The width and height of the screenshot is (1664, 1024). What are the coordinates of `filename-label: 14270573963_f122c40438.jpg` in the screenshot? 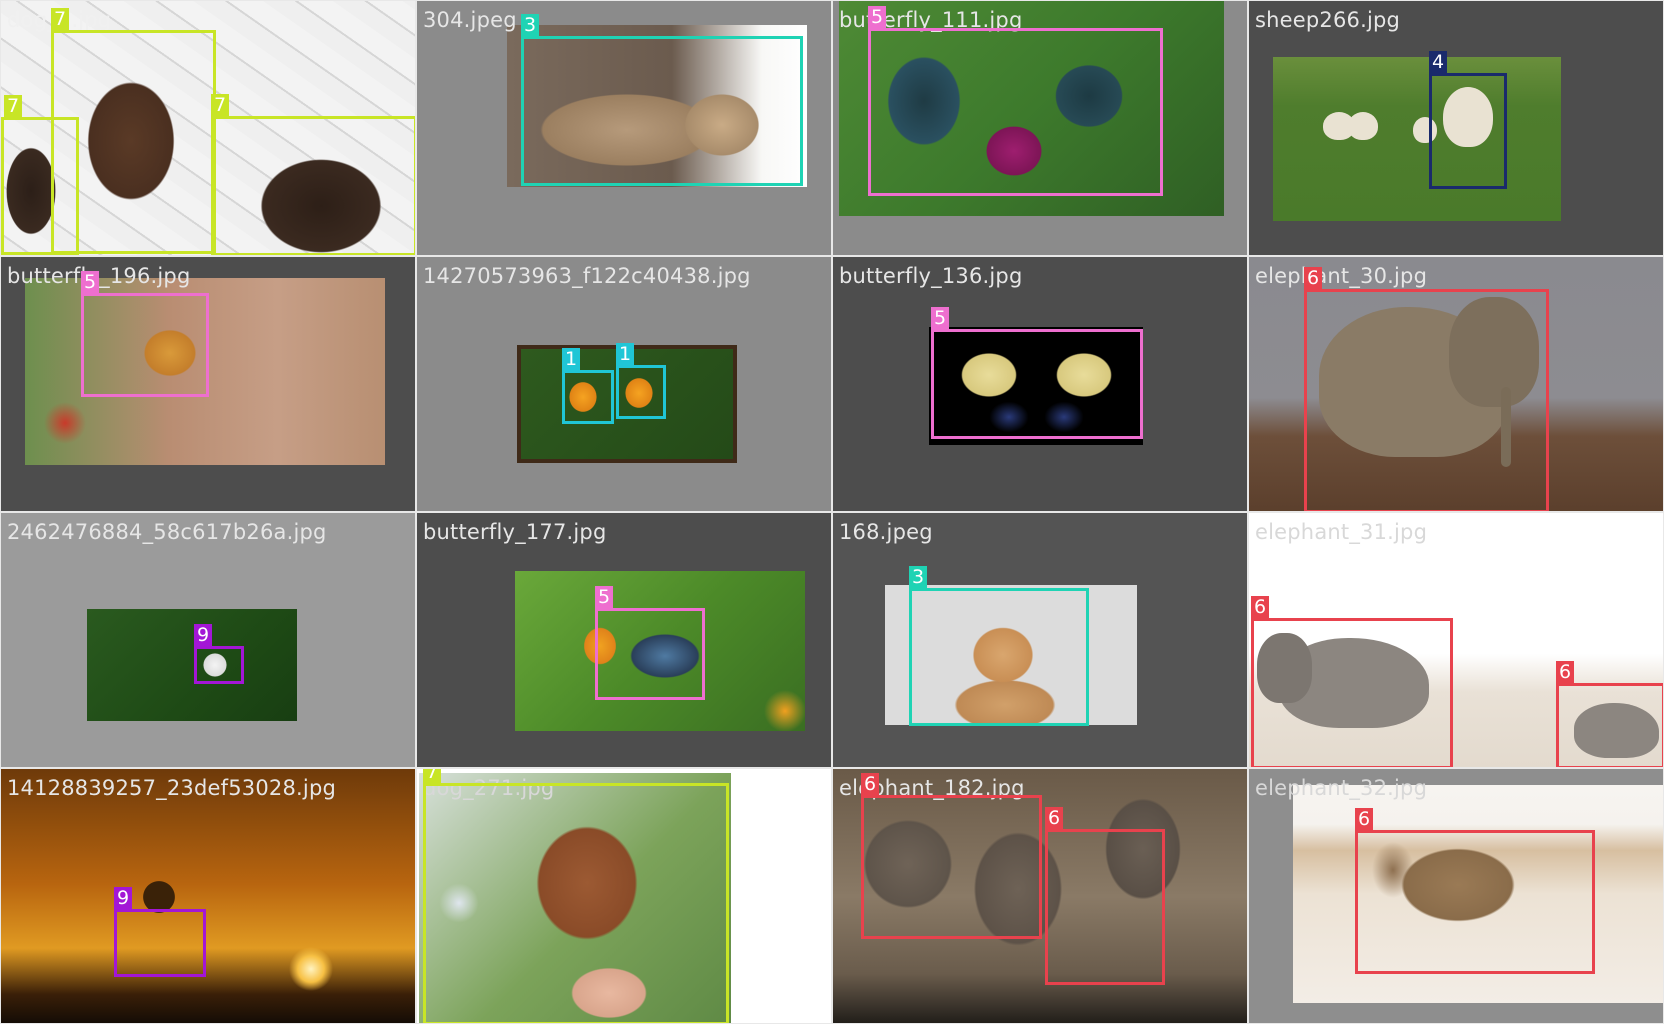 It's located at (587, 276).